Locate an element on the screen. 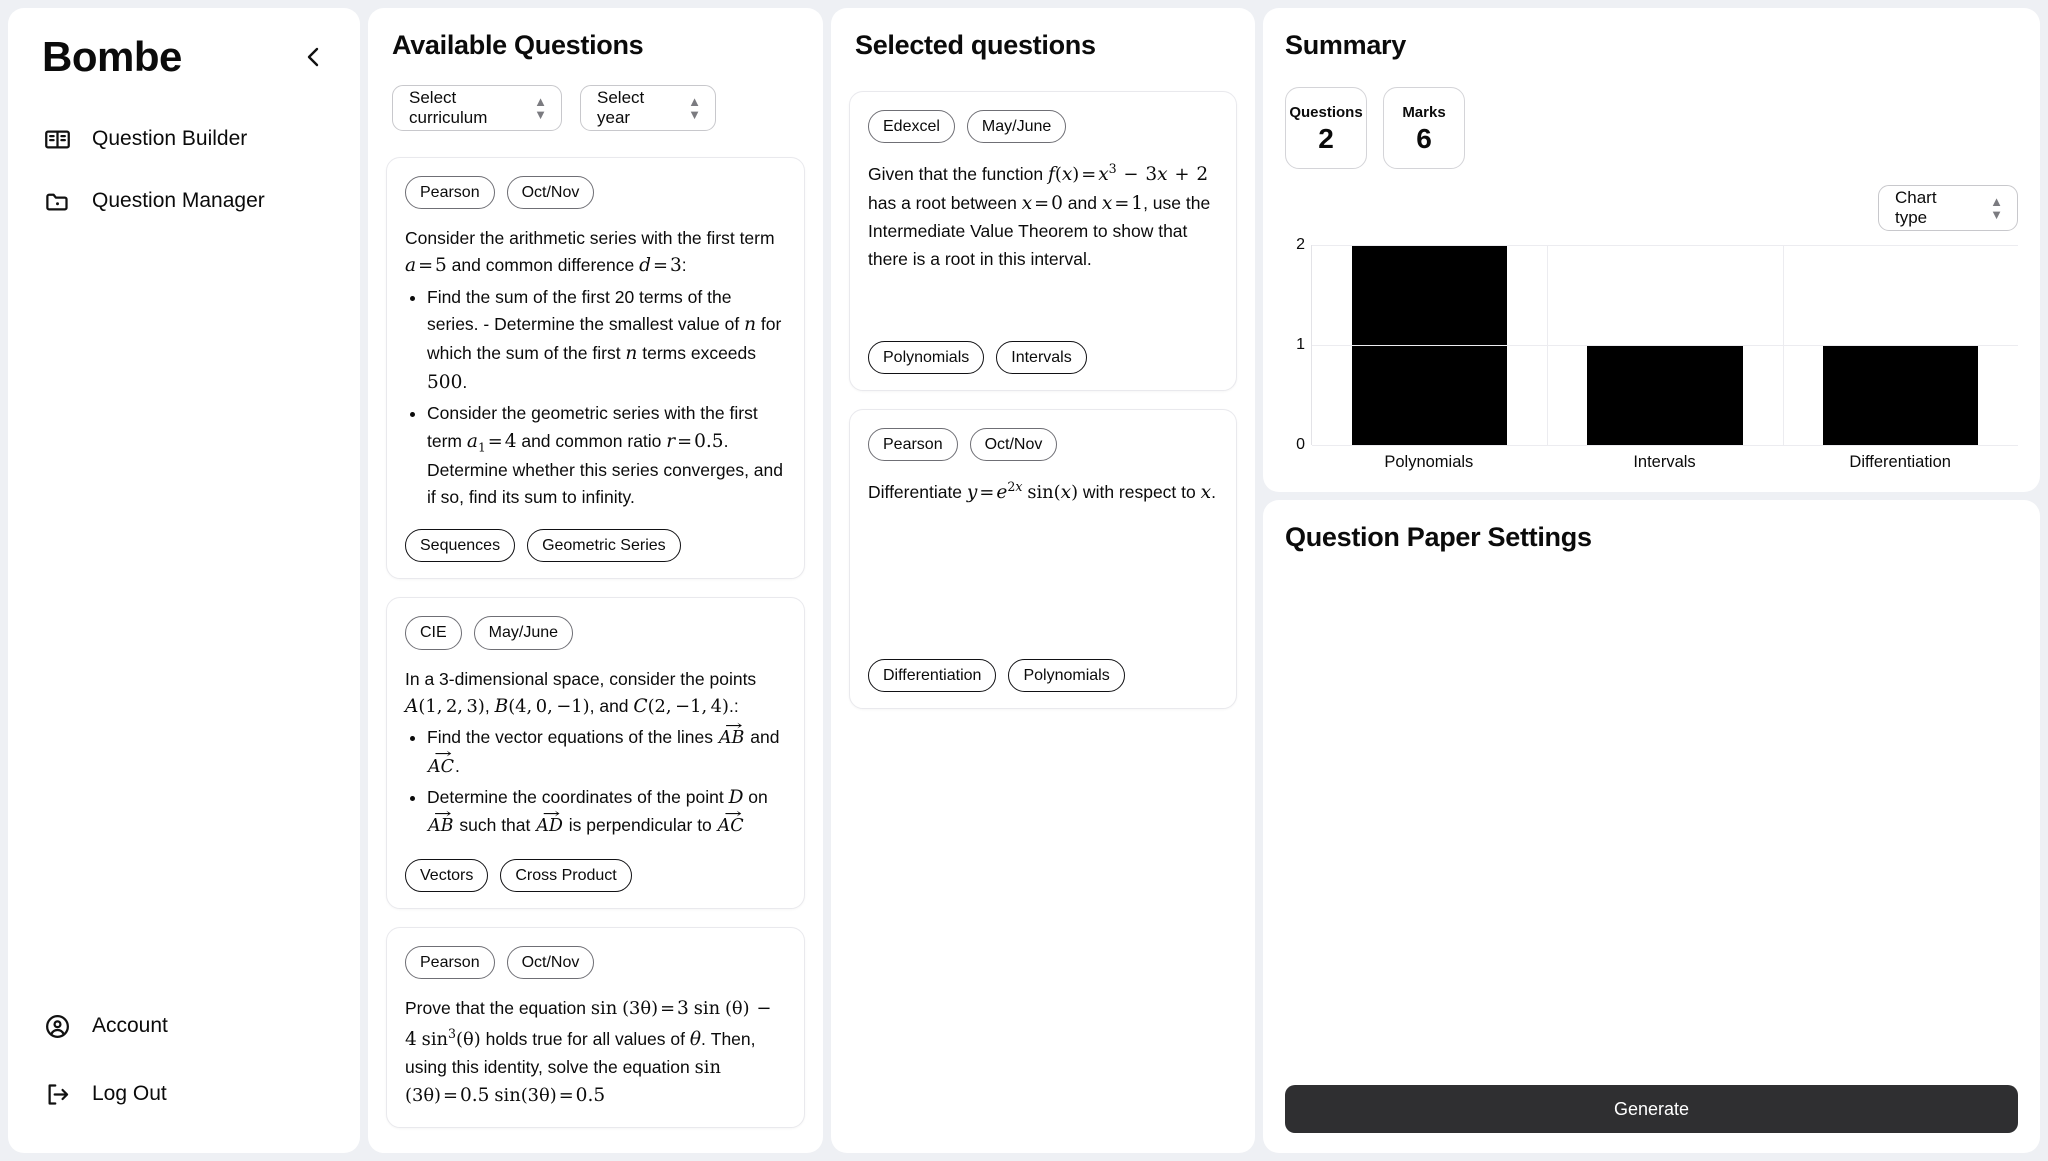  stat-card-questions: Questions 2 is located at coordinates (1326, 128).